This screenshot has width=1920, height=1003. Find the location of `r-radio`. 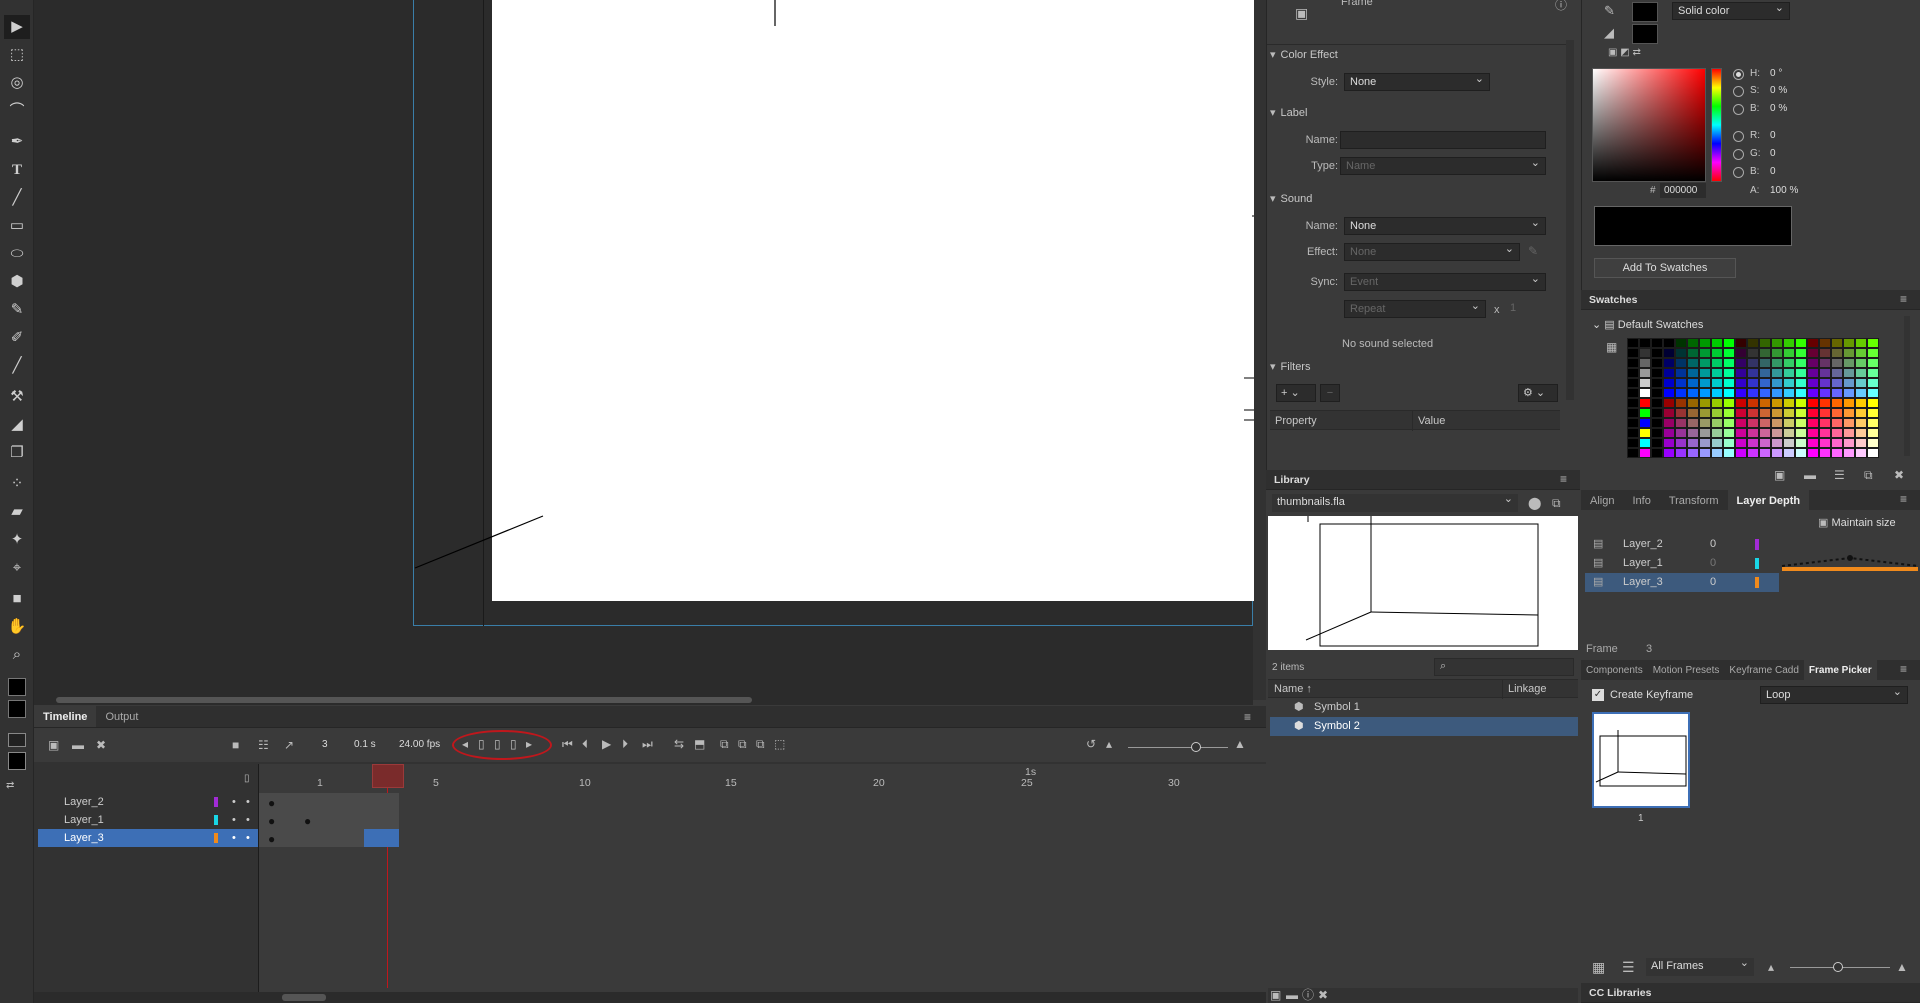

r-radio is located at coordinates (1738, 136).